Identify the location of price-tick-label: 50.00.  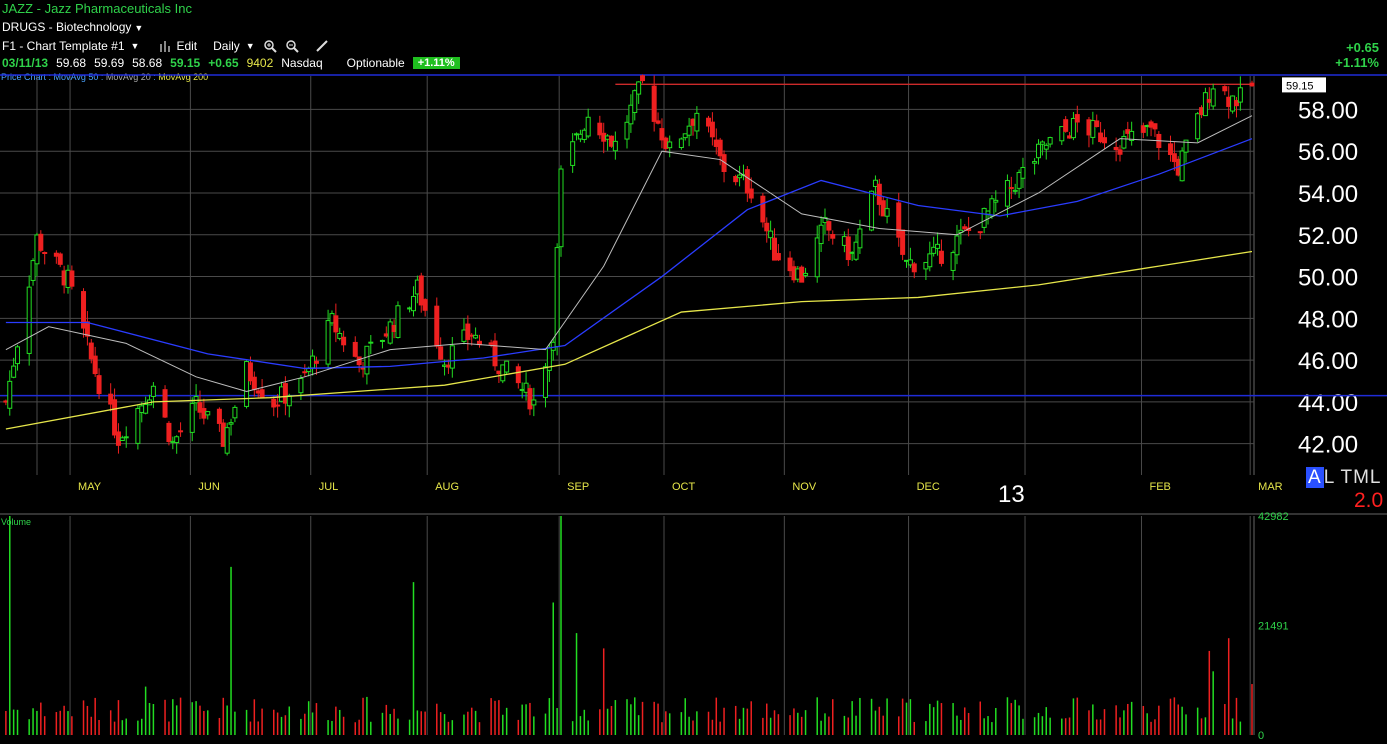
(1328, 278).